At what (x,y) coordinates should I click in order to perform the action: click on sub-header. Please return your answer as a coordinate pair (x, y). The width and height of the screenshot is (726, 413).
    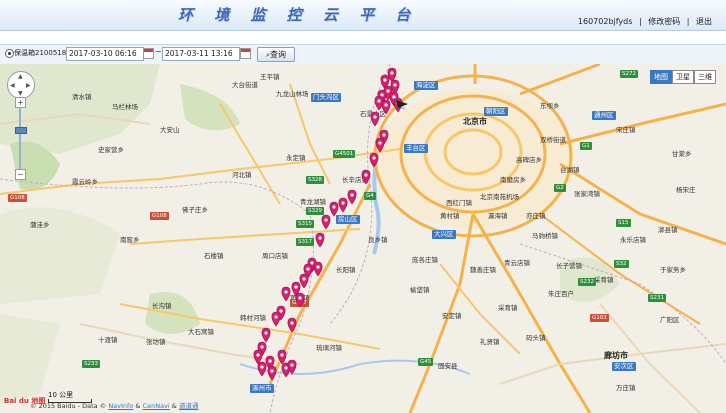
    Looking at the image, I should click on (363, 37).